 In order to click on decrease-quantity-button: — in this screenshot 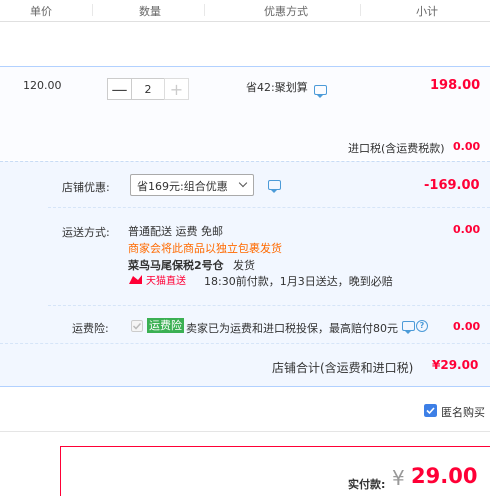, I will do `click(119, 89)`.